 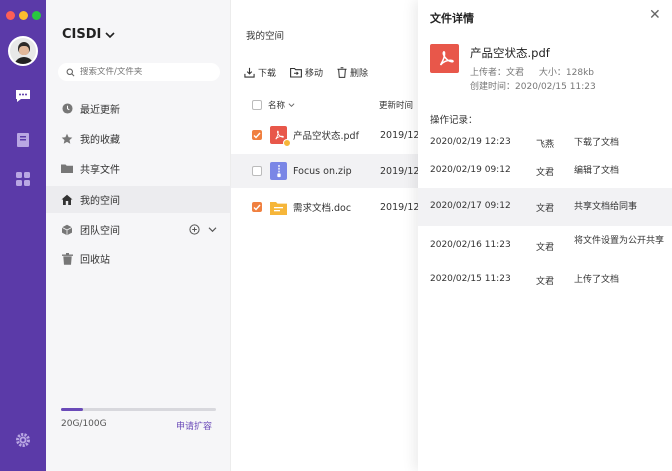 I want to click on table-row: Focus on.zip 2019/12, so click(x=326, y=171).